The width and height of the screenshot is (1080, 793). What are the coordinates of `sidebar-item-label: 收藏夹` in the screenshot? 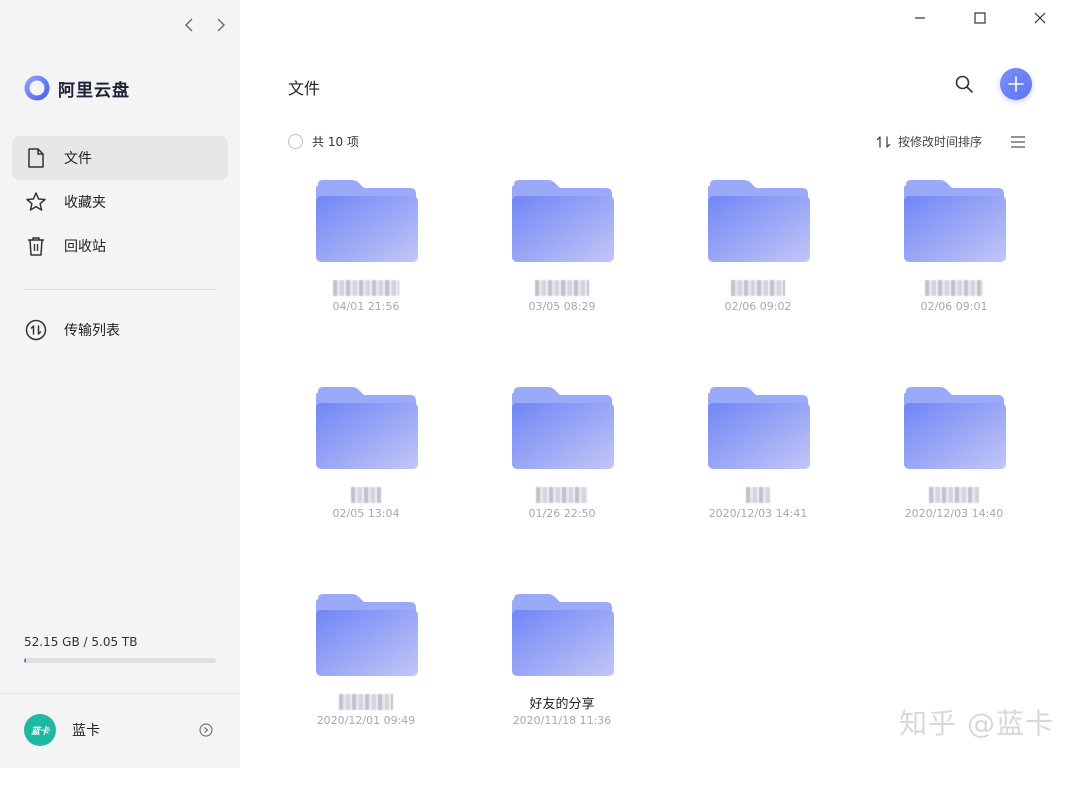 It's located at (85, 202).